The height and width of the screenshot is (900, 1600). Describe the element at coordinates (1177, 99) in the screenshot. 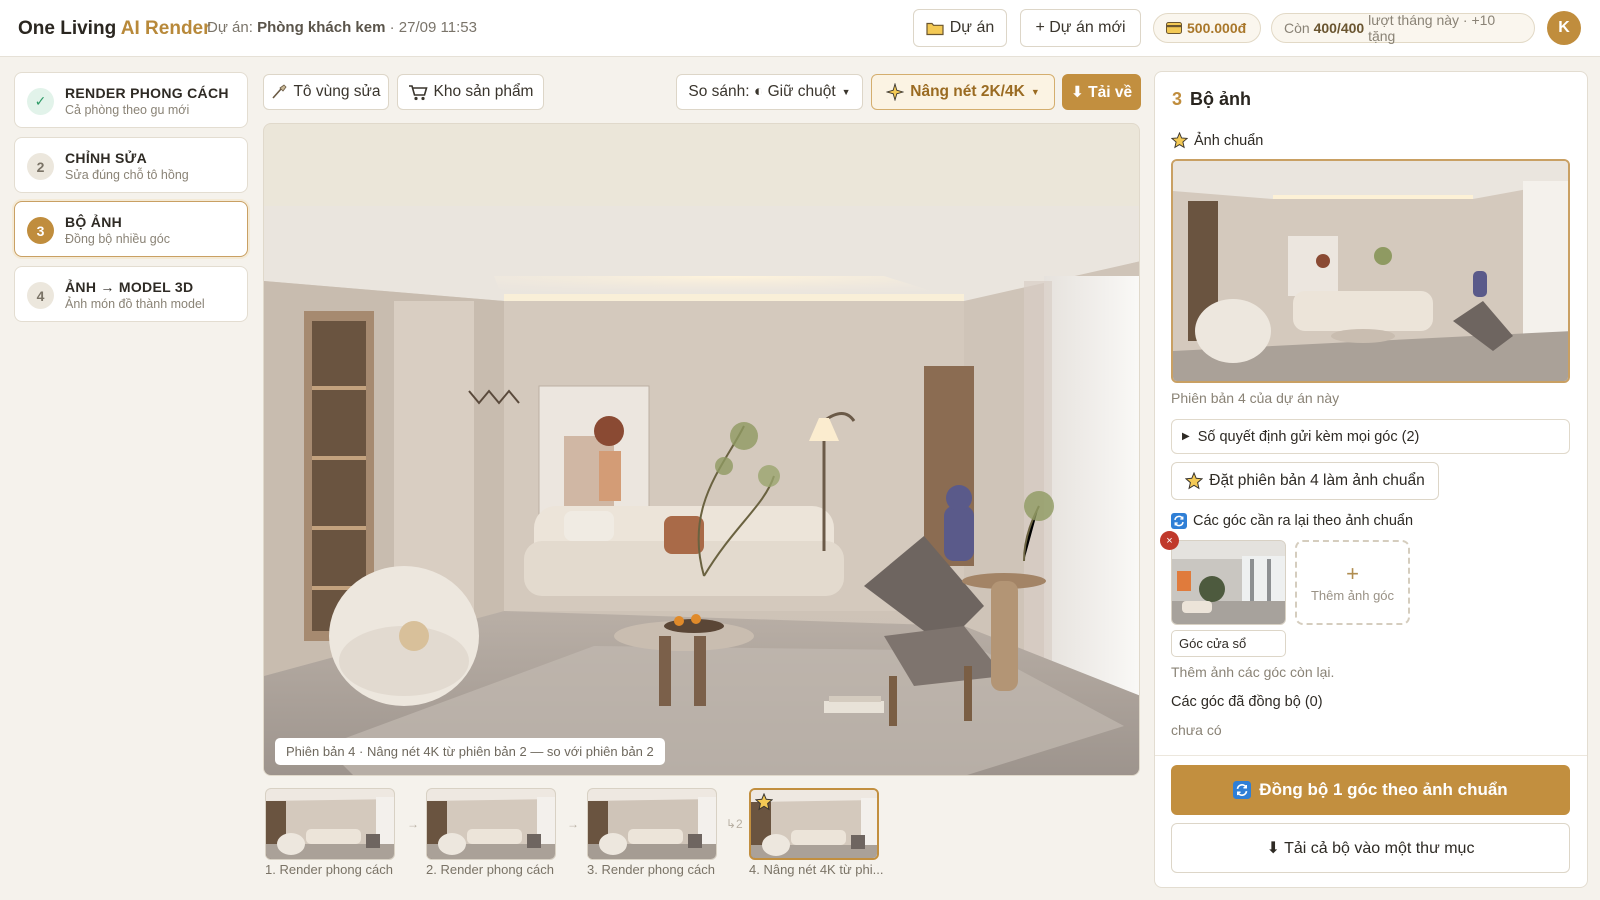

I see `panel-step-number: 3` at that location.